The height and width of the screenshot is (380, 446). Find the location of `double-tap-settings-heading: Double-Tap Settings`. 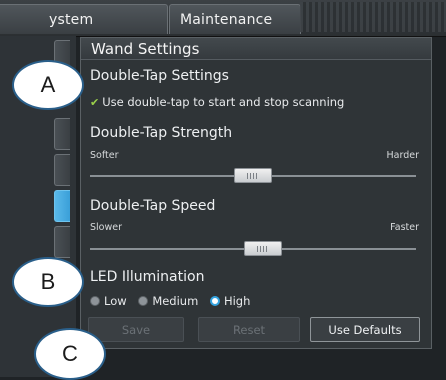

double-tap-settings-heading: Double-Tap Settings is located at coordinates (159, 76).